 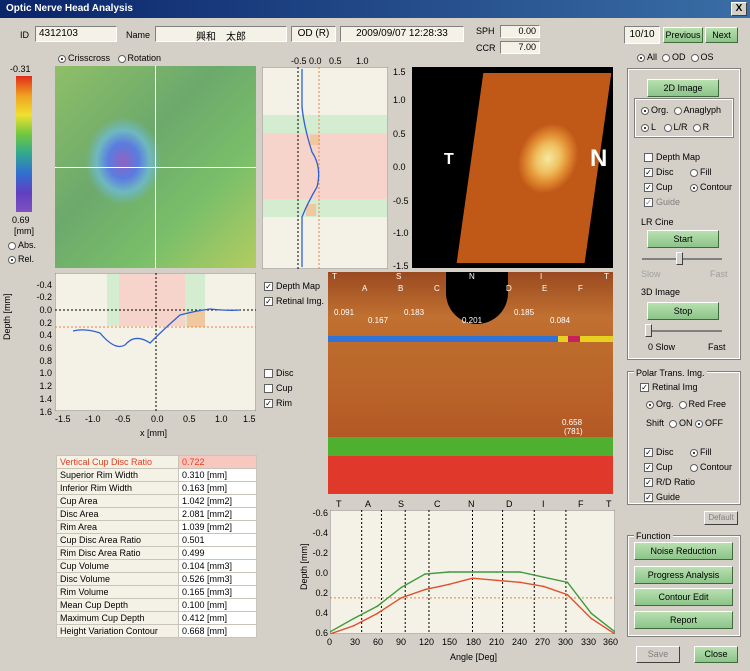 I want to click on measurement-name: Superior Rim Width, so click(x=117, y=475).